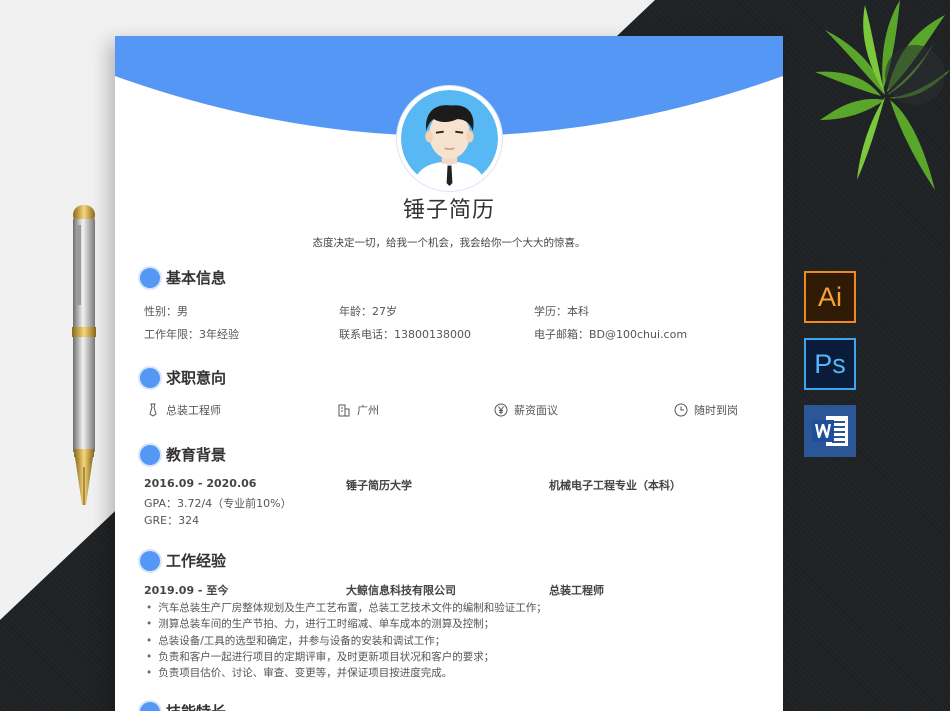 The image size is (950, 711). What do you see at coordinates (830, 364) in the screenshot?
I see `photoshop-icon: Ps` at bounding box center [830, 364].